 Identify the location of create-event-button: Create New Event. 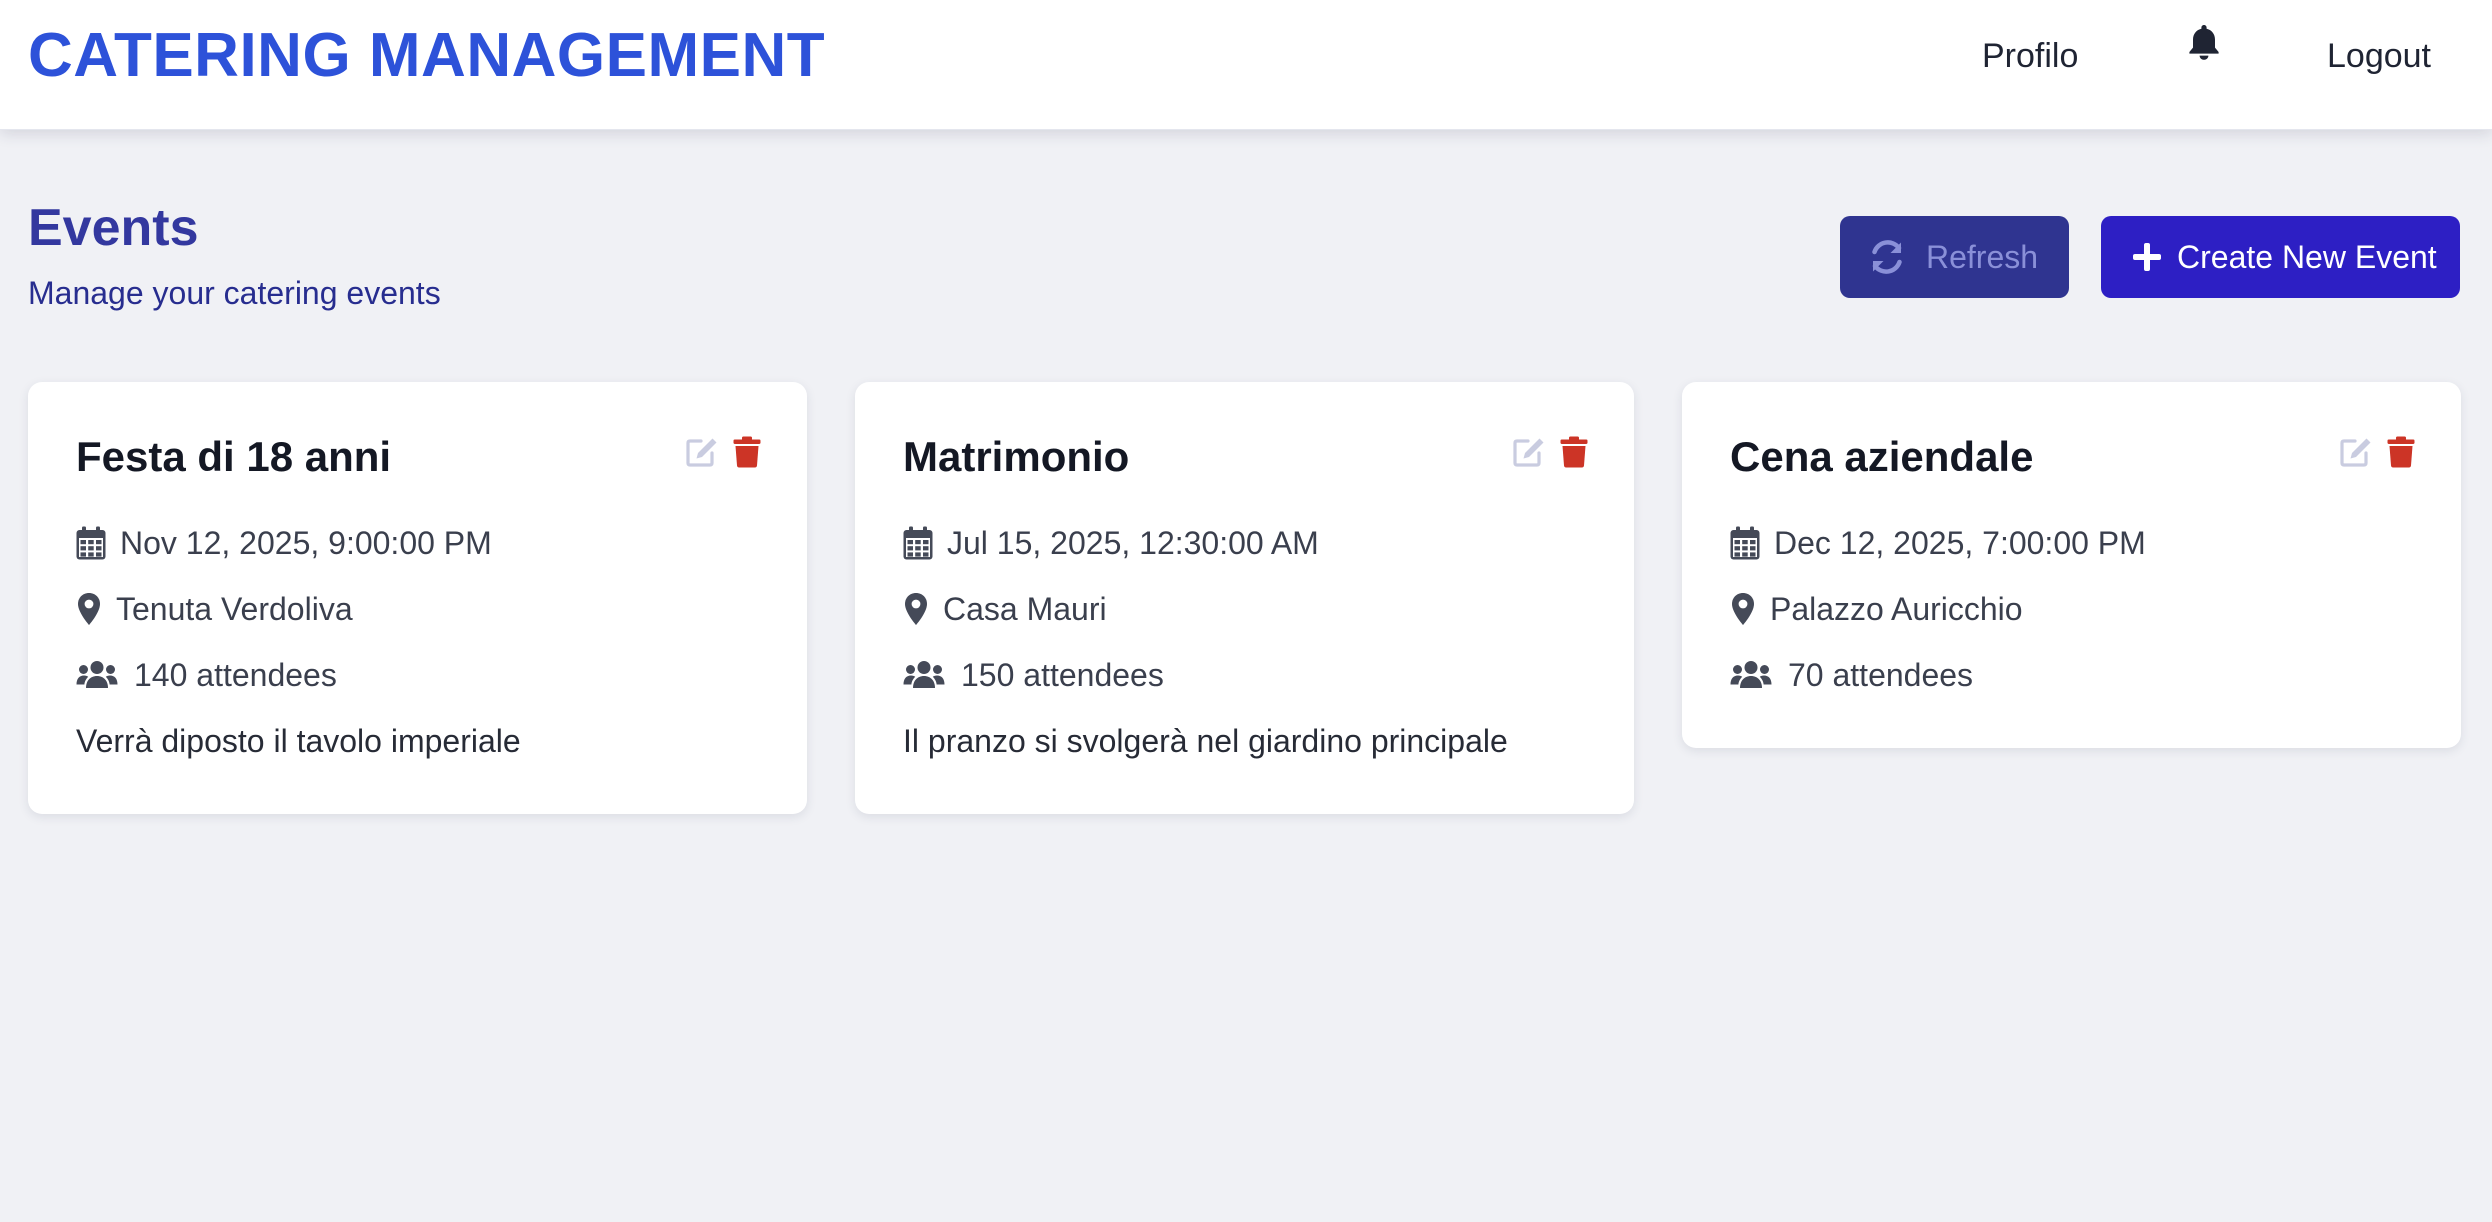
(2280, 257).